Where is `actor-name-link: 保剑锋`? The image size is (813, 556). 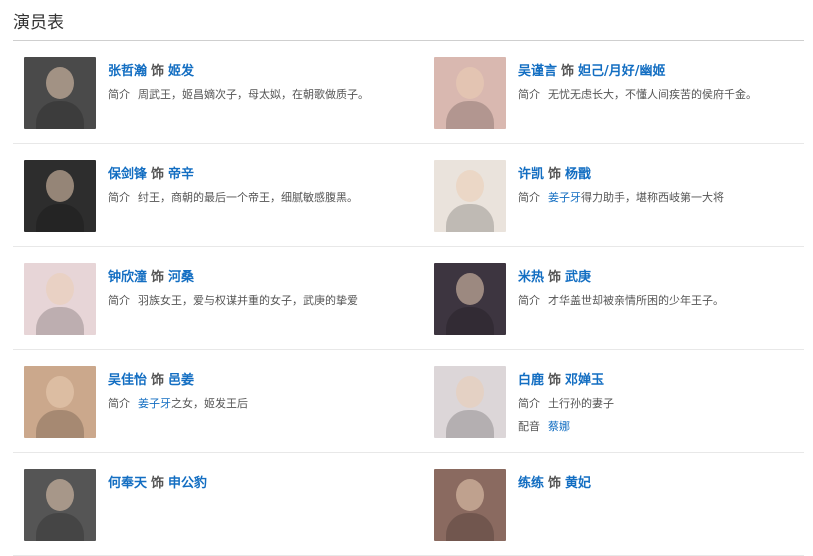 actor-name-link: 保剑锋 is located at coordinates (127, 174).